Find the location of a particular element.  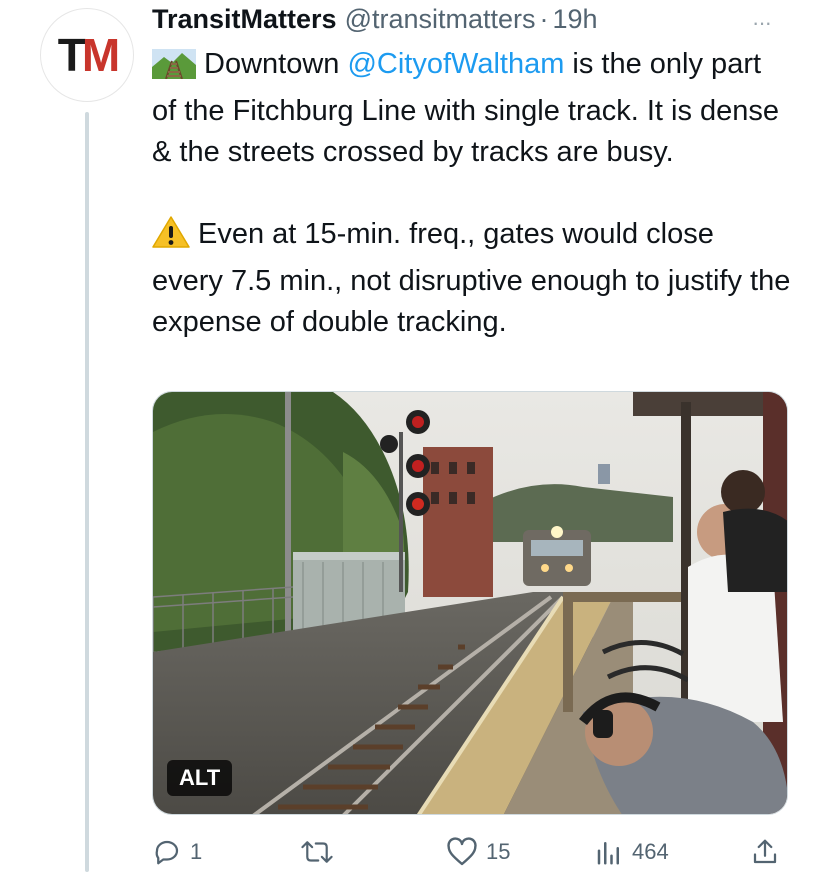

like-count: 15 is located at coordinates (498, 851).